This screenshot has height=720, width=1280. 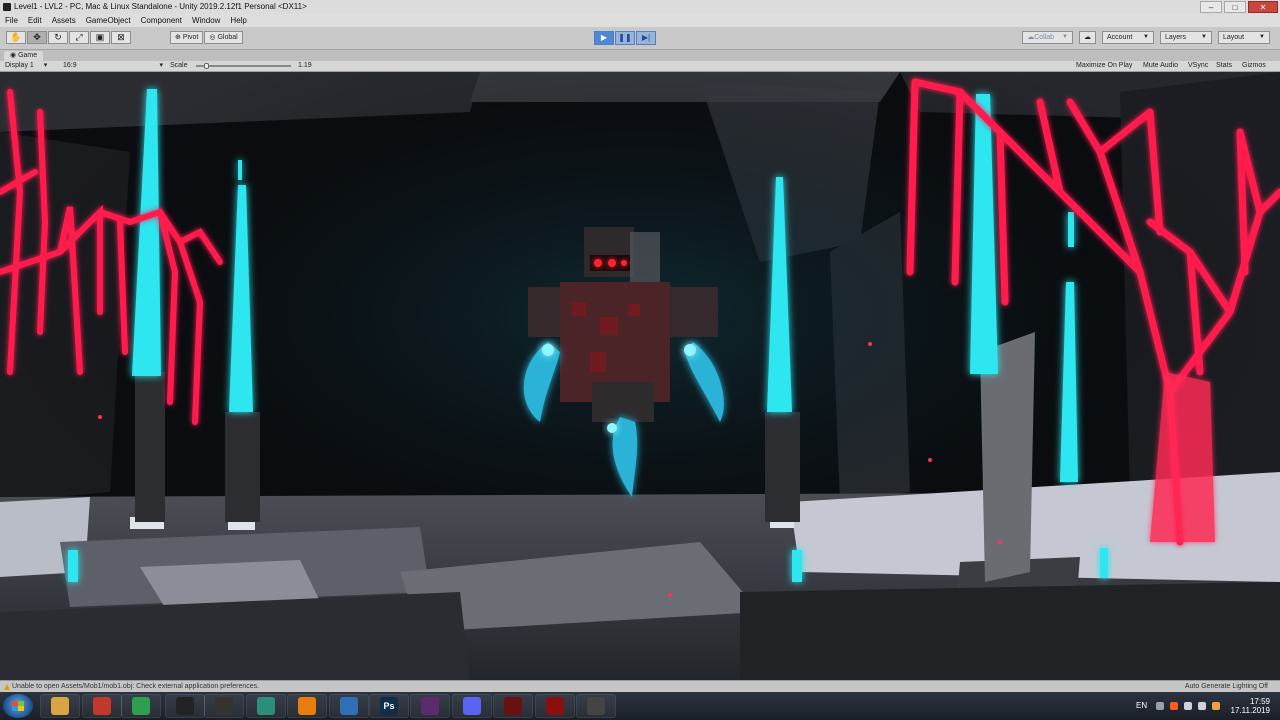 I want to click on start-button, so click(x=18, y=706).